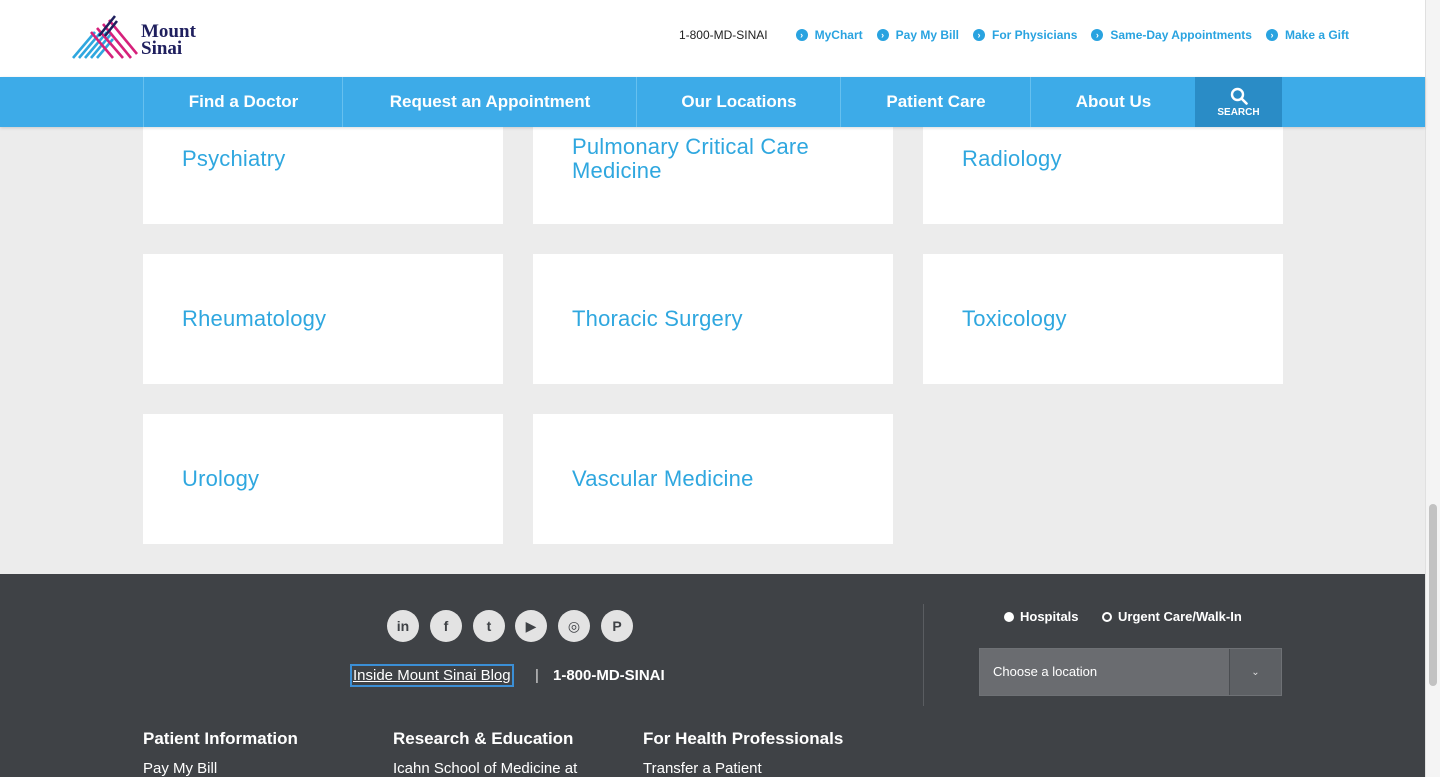 This screenshot has height=777, width=1440. Describe the element at coordinates (234, 158) in the screenshot. I see `specialty-card-label: Psychiatry` at that location.